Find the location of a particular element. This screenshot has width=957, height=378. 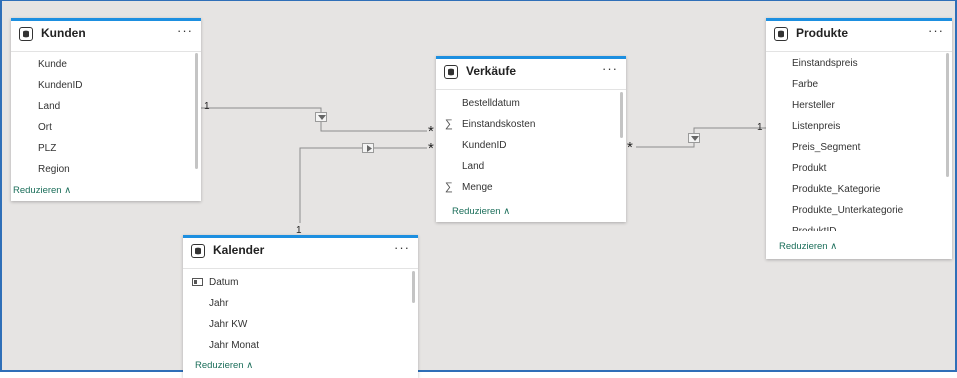

table-header: Kunden ··· is located at coordinates (106, 36).